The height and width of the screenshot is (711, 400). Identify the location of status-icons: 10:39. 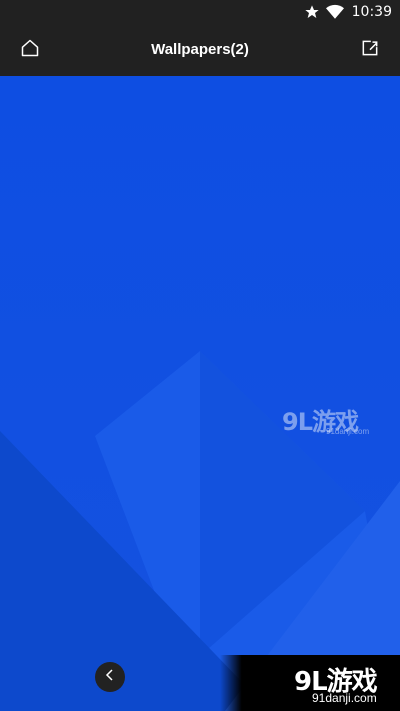
(348, 12).